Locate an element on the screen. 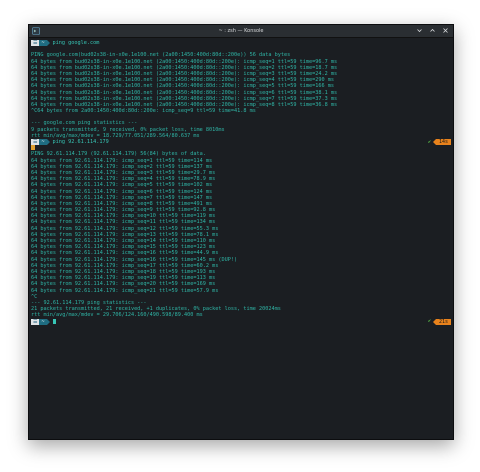 This screenshot has height=472, width=480. close-button is located at coordinates (445, 30).